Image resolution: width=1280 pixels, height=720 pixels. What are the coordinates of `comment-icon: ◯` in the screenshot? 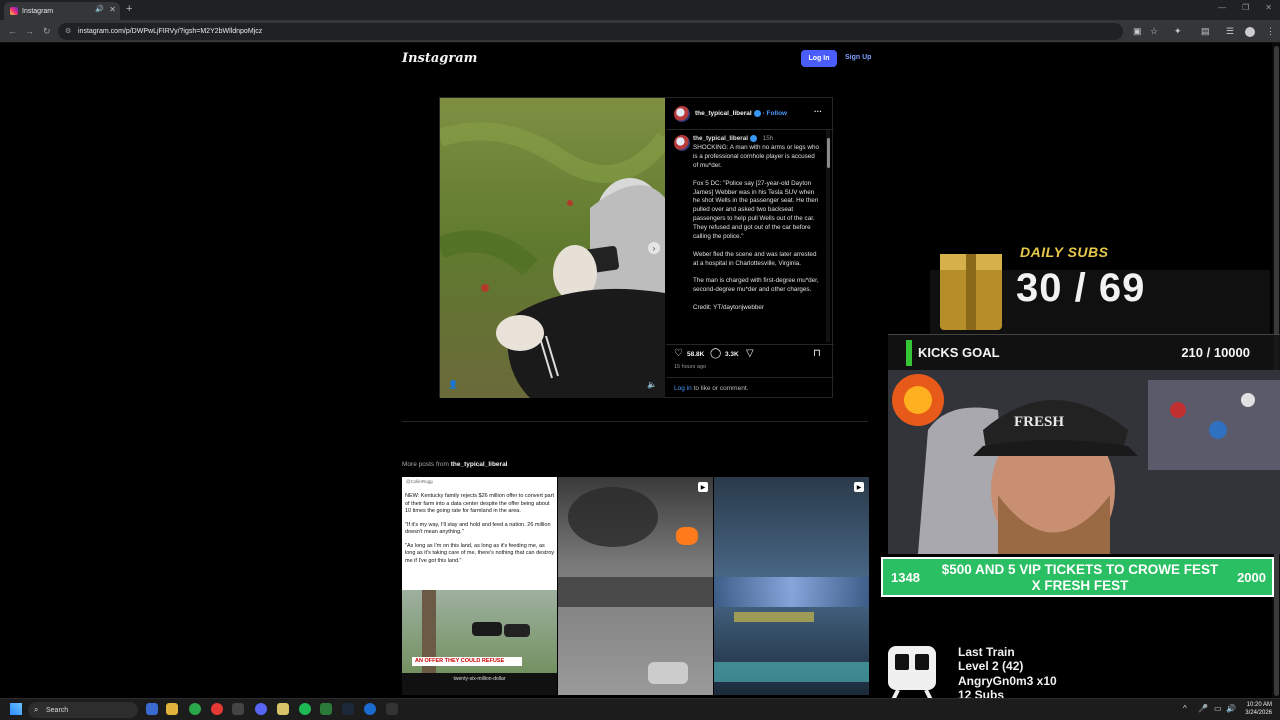 It's located at (715, 353).